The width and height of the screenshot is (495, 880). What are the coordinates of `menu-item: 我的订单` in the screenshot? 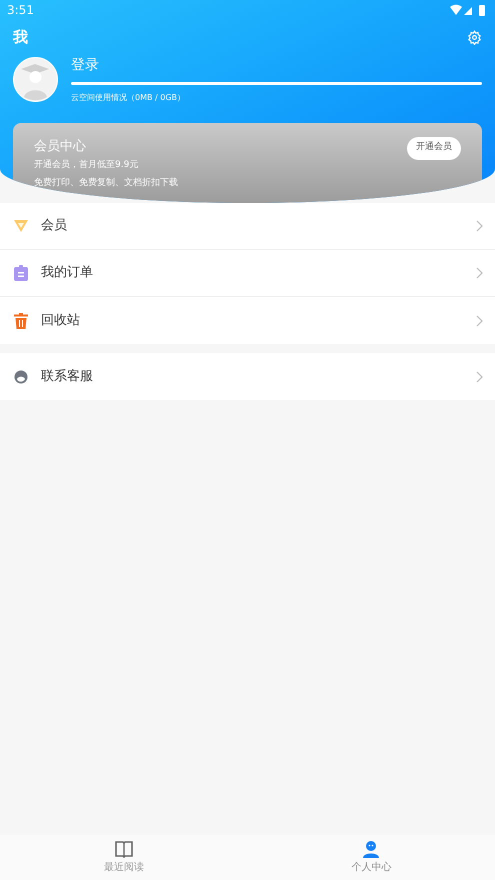 It's located at (247, 273).